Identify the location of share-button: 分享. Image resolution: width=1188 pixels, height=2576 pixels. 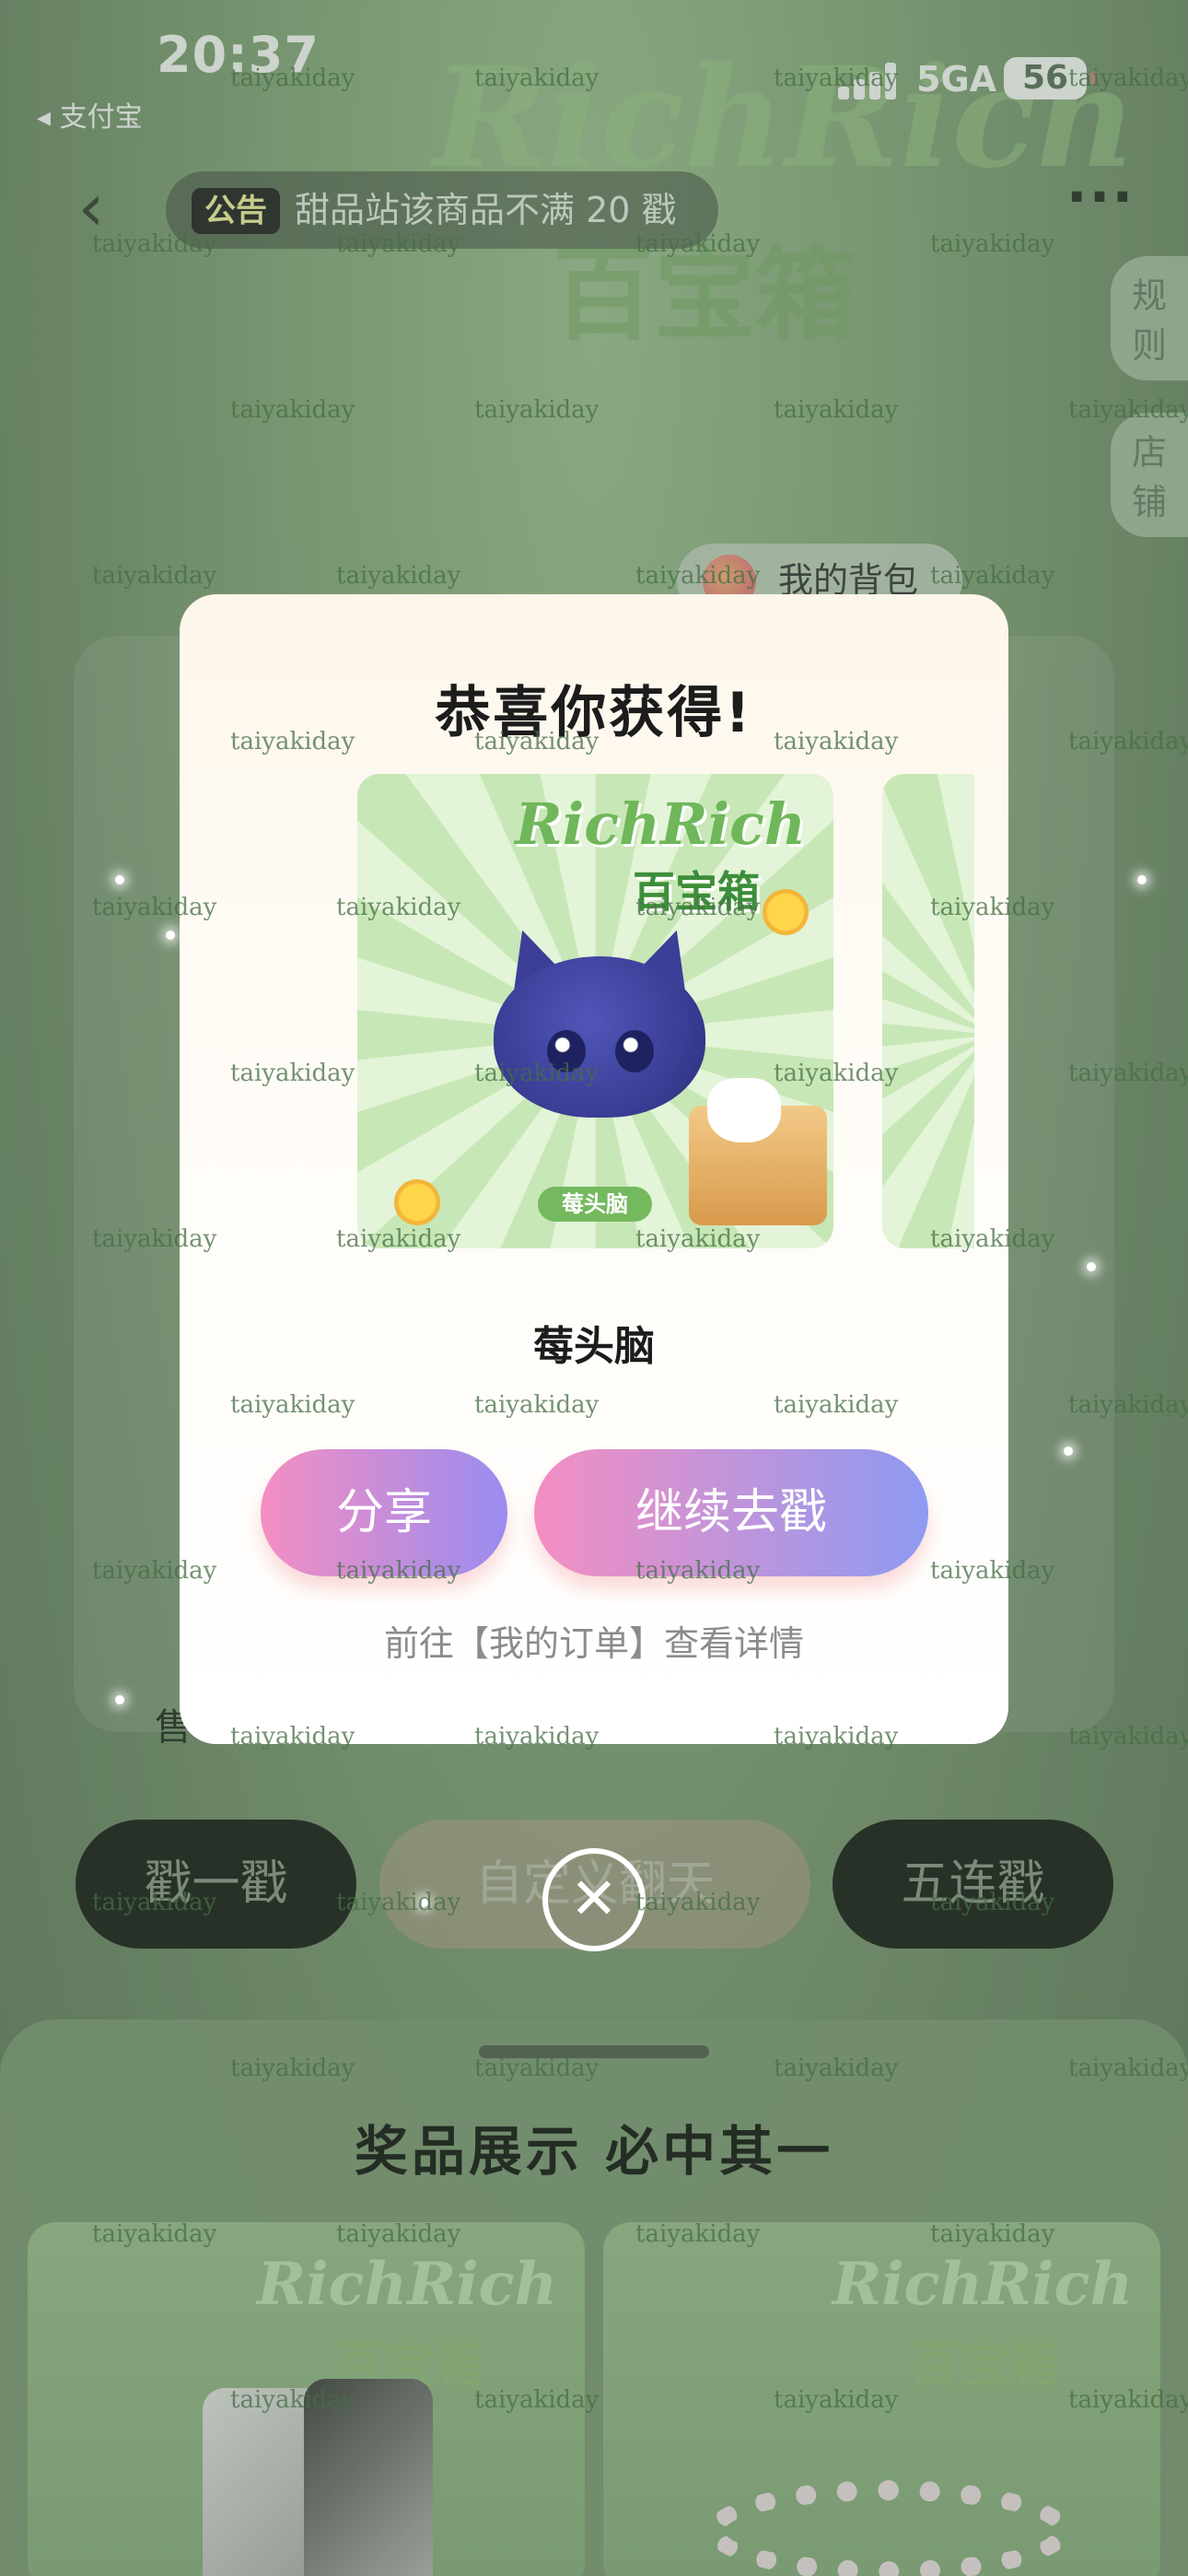
(384, 1512).